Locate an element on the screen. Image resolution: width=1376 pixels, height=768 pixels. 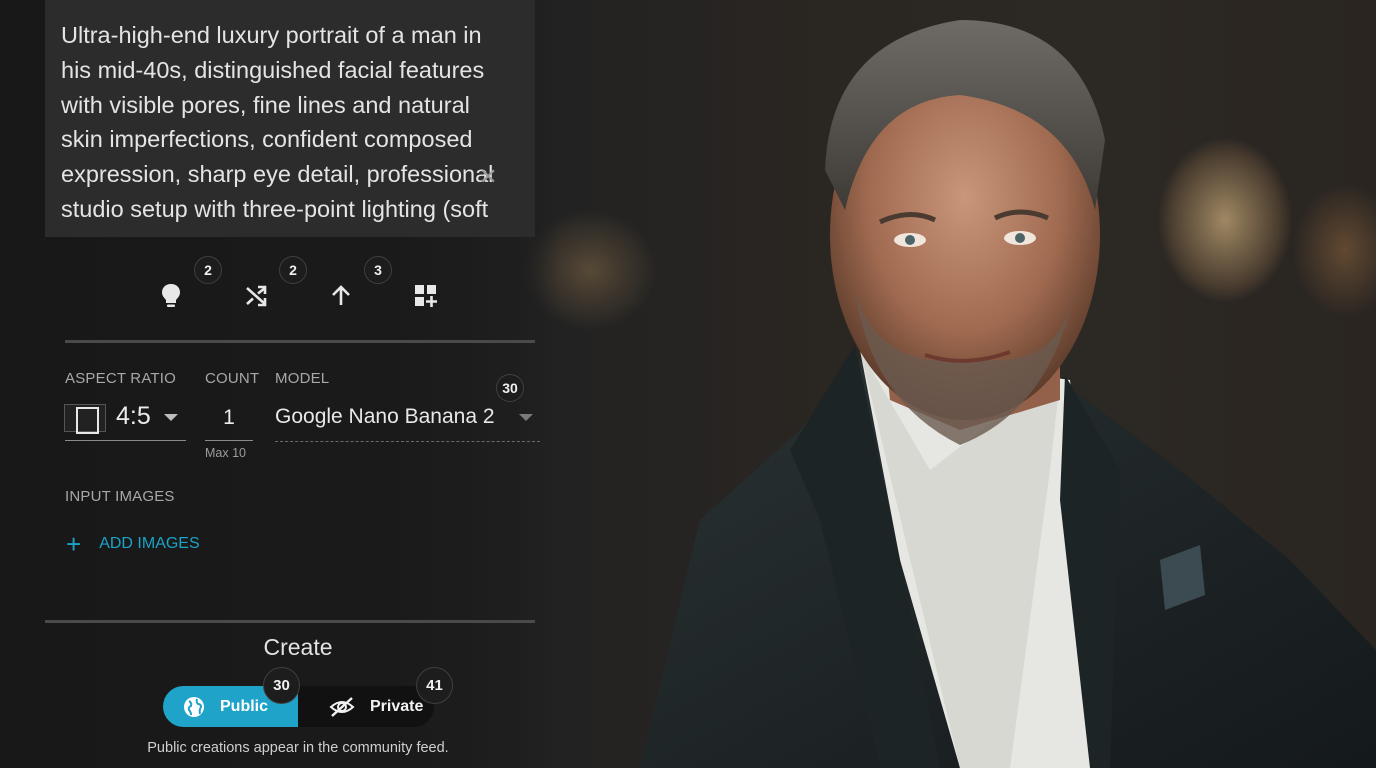
shuffle-icon is located at coordinates (256, 296).